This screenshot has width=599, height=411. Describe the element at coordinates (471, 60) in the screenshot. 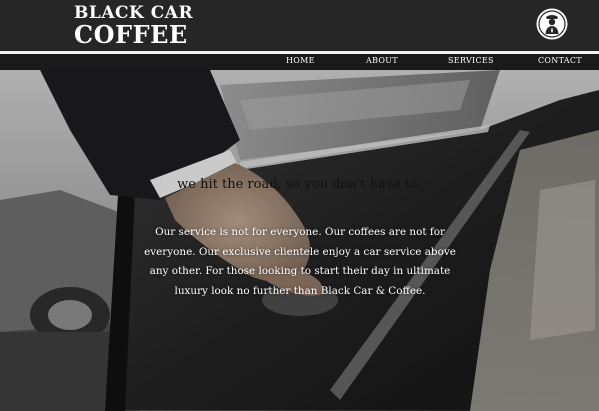

I see `nav-services: SERVICES` at that location.